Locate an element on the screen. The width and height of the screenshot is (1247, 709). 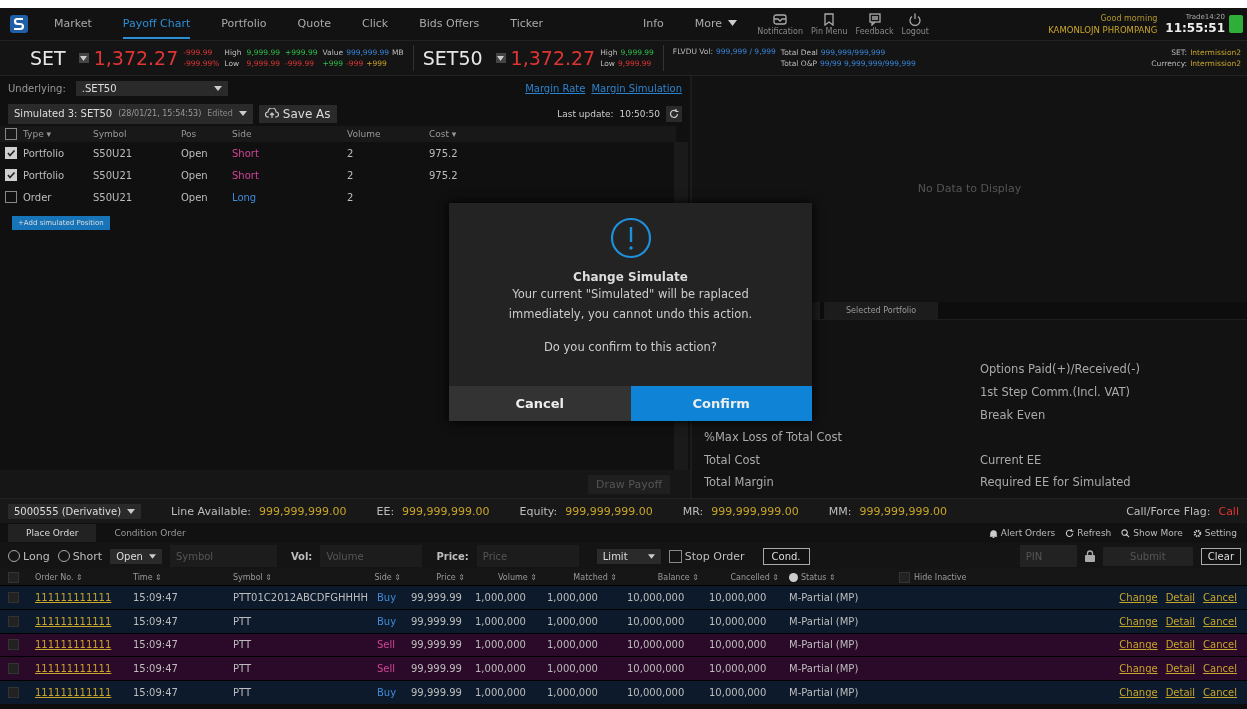
order-tab: Condition Order is located at coordinates (150, 533).